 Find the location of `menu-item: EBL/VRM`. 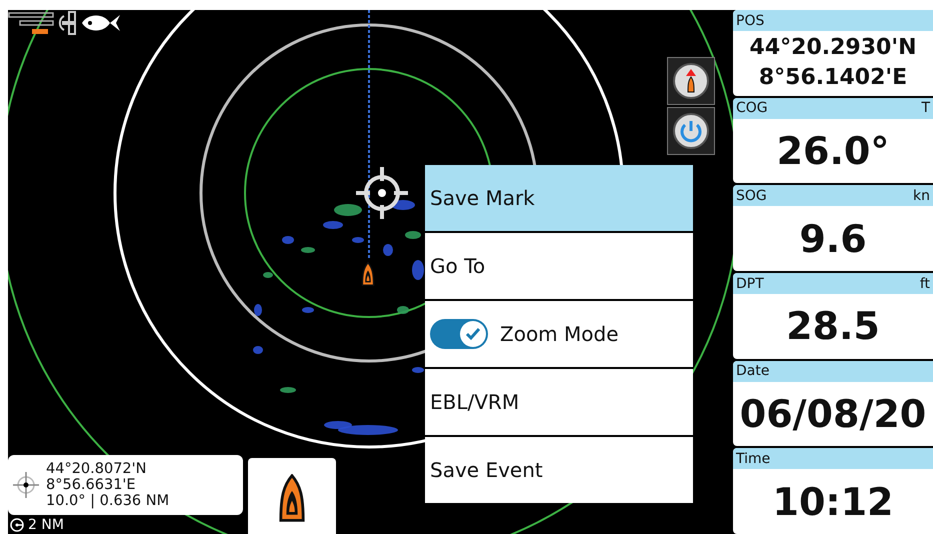

menu-item: EBL/VRM is located at coordinates (559, 402).